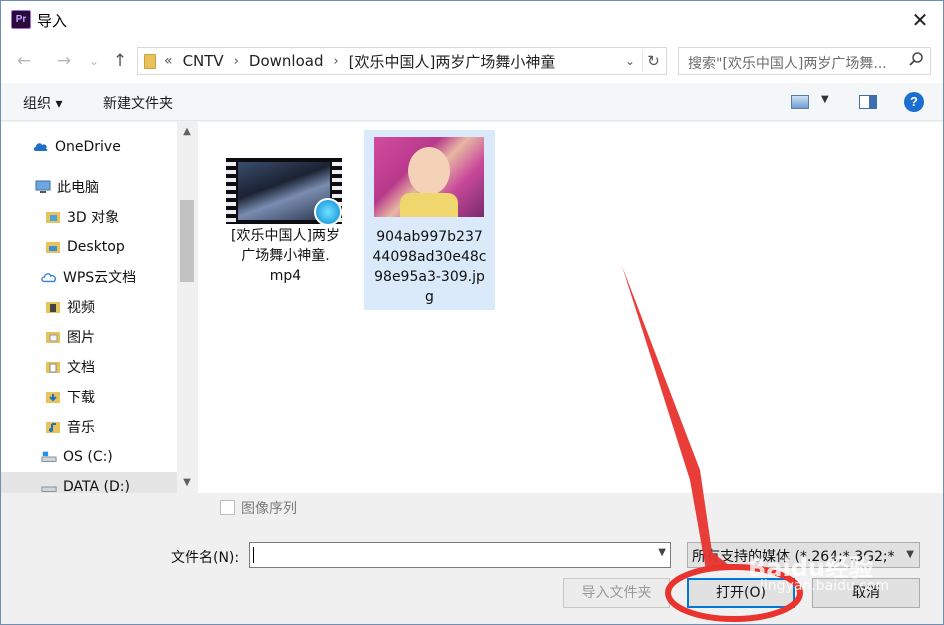 This screenshot has width=944, height=625. I want to click on file-item-video: [欢乐中国人]两岁 广场舞小神童. mp4, so click(285, 230).